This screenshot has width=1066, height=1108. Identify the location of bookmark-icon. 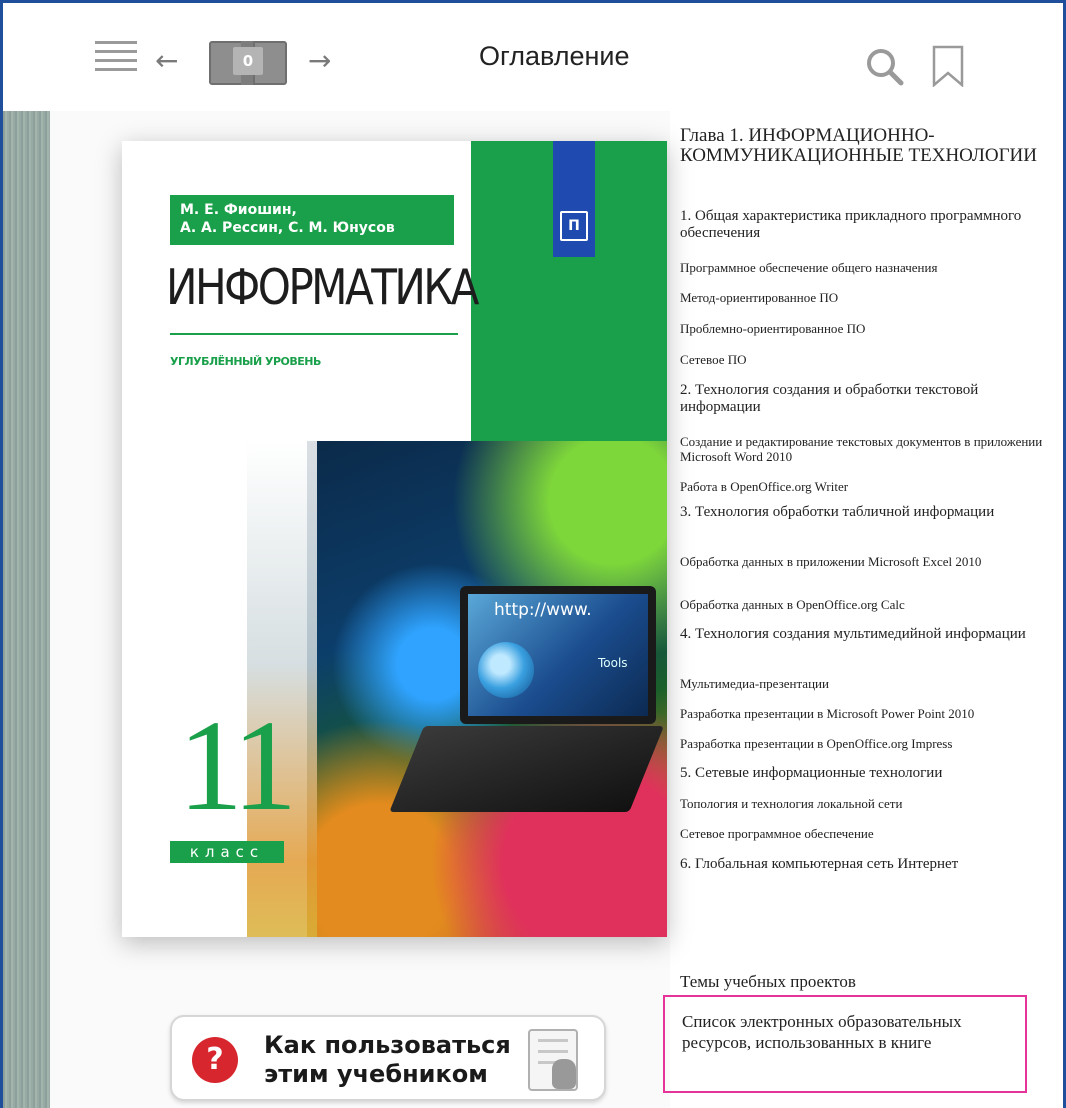
(948, 66).